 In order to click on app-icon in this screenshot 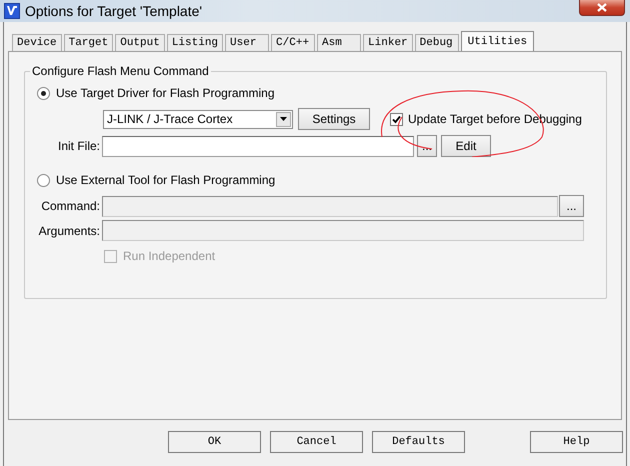, I will do `click(12, 11)`.